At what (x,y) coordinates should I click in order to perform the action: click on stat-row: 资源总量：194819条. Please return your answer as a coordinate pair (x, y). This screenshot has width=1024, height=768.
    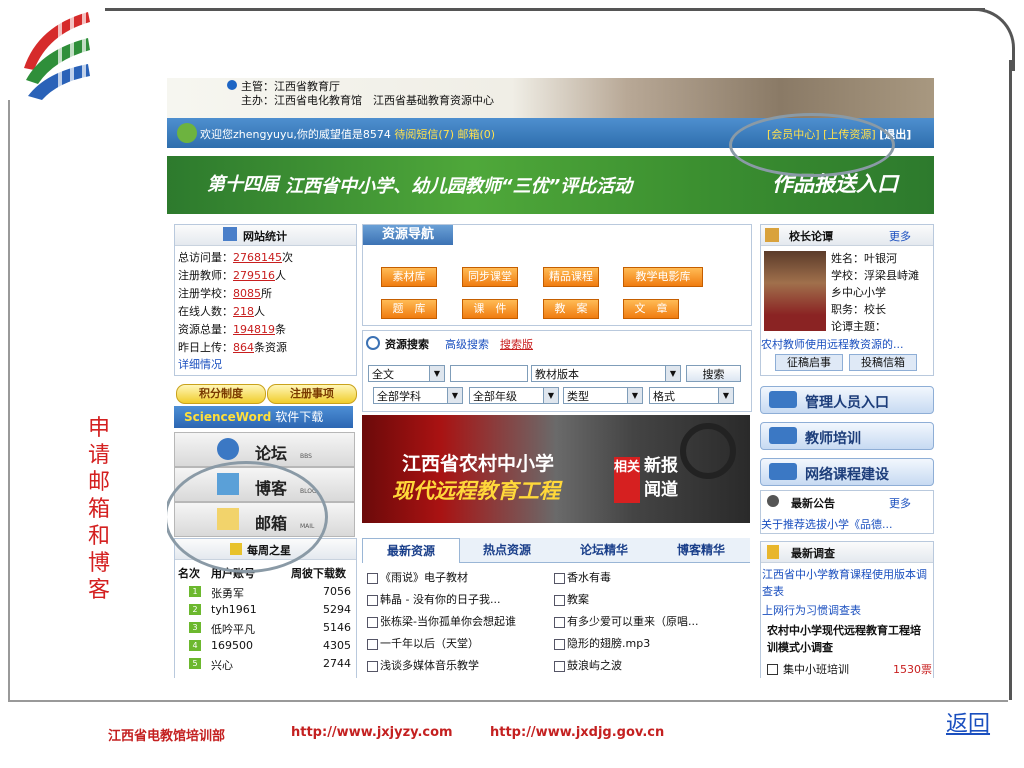
    Looking at the image, I should click on (232, 329).